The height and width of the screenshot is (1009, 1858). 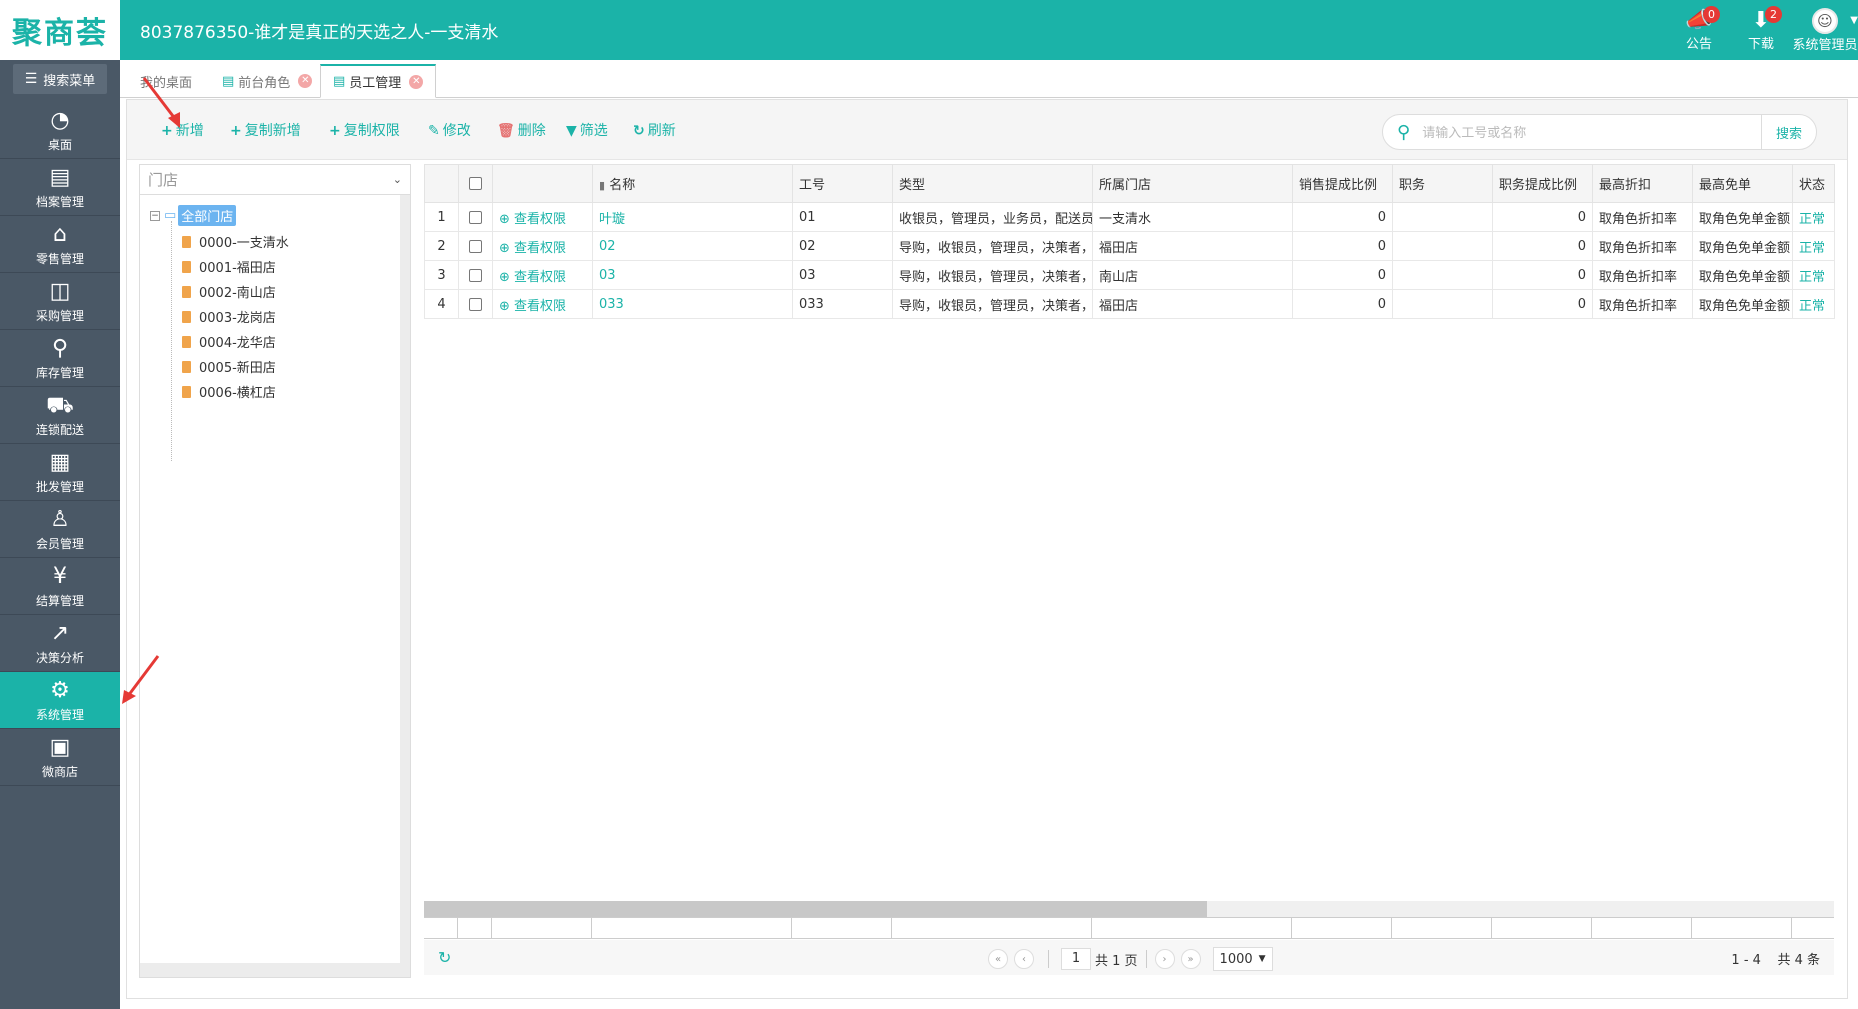 I want to click on name-cell: 03, so click(x=692, y=275).